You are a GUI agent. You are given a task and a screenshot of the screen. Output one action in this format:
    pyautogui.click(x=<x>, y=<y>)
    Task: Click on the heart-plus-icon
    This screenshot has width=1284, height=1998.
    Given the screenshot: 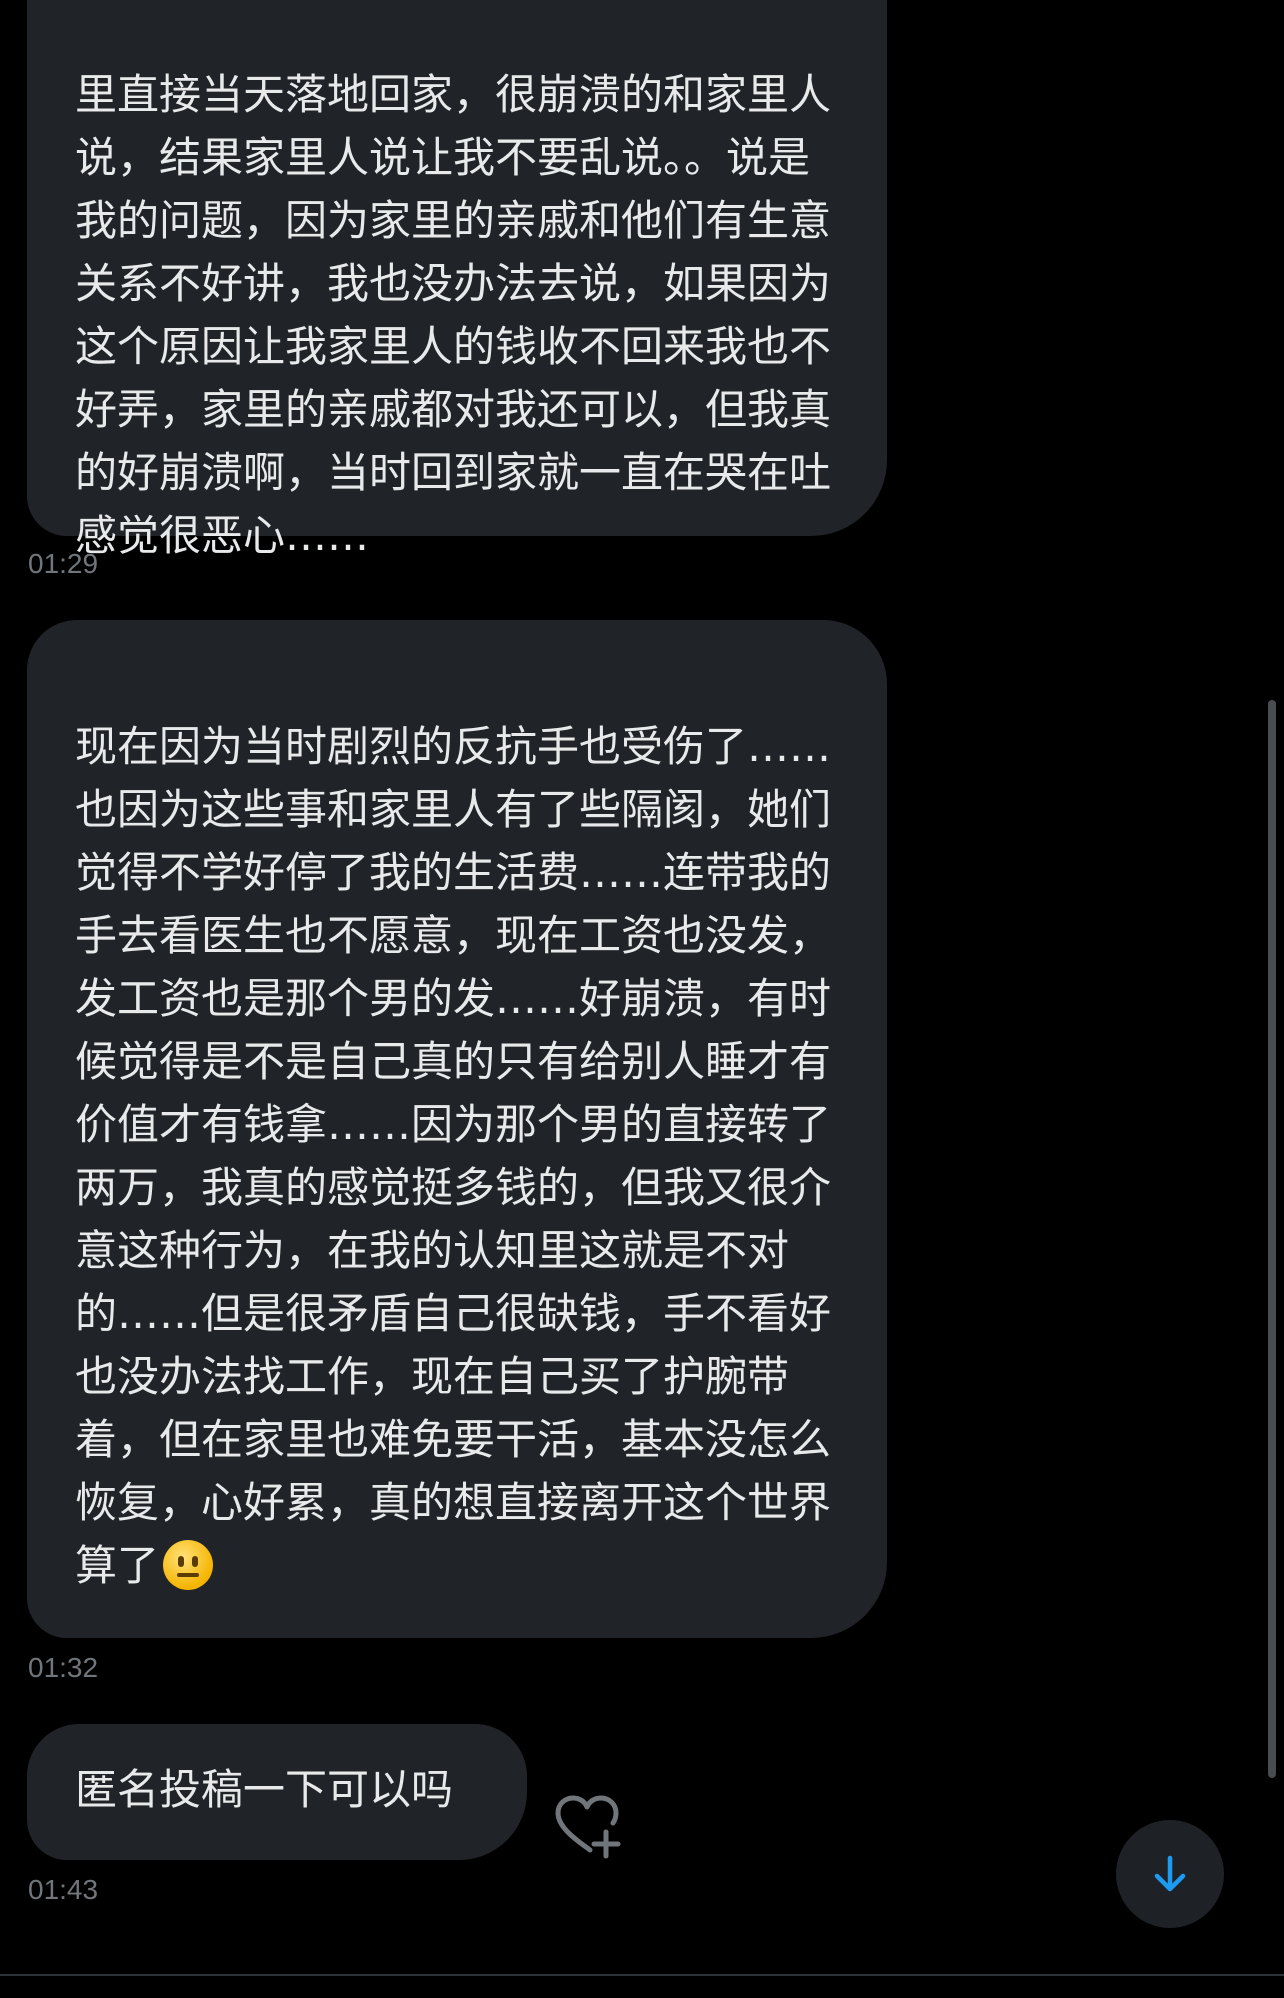 What is the action you would take?
    pyautogui.click(x=588, y=1827)
    